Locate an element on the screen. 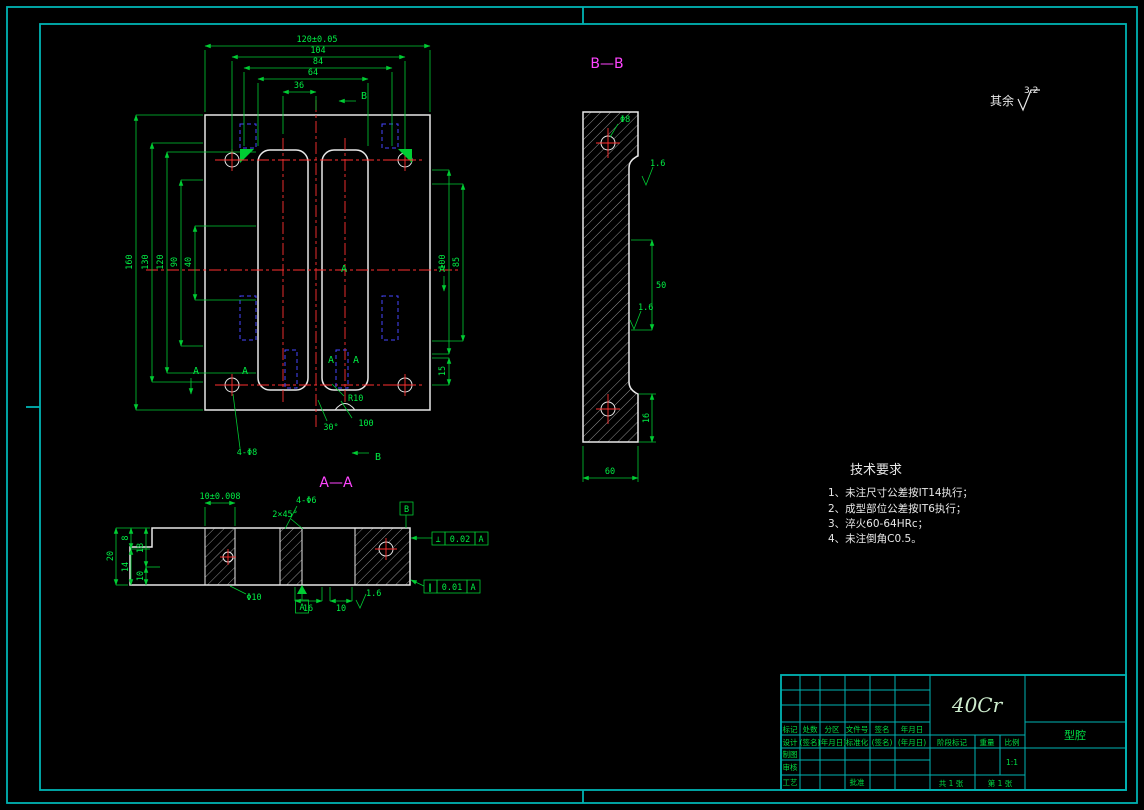  surface-note-prefix: 其余 is located at coordinates (1002, 100).